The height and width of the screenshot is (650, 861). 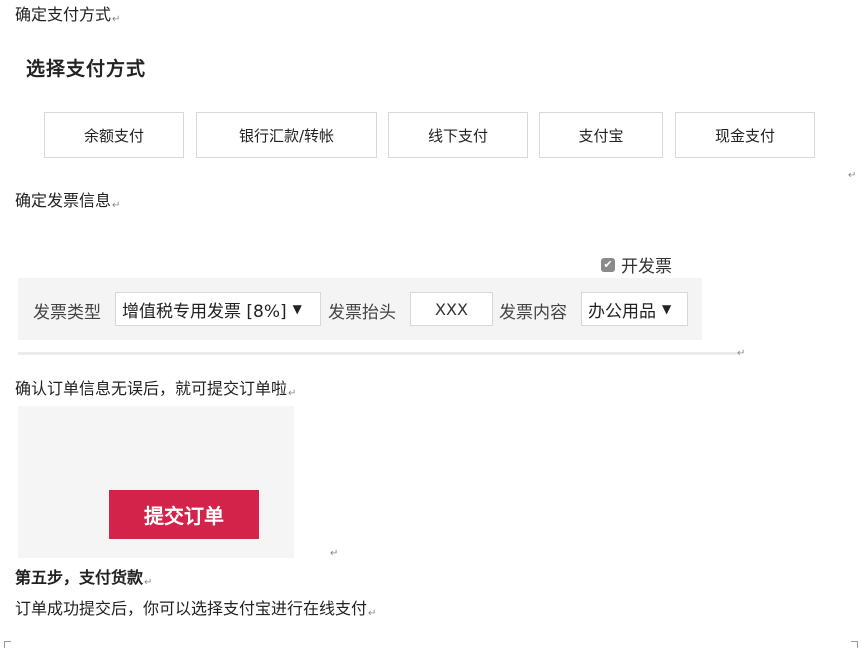 I want to click on invoice-type-select: 增值税专用发票 [8%] ▼, so click(x=218, y=309).